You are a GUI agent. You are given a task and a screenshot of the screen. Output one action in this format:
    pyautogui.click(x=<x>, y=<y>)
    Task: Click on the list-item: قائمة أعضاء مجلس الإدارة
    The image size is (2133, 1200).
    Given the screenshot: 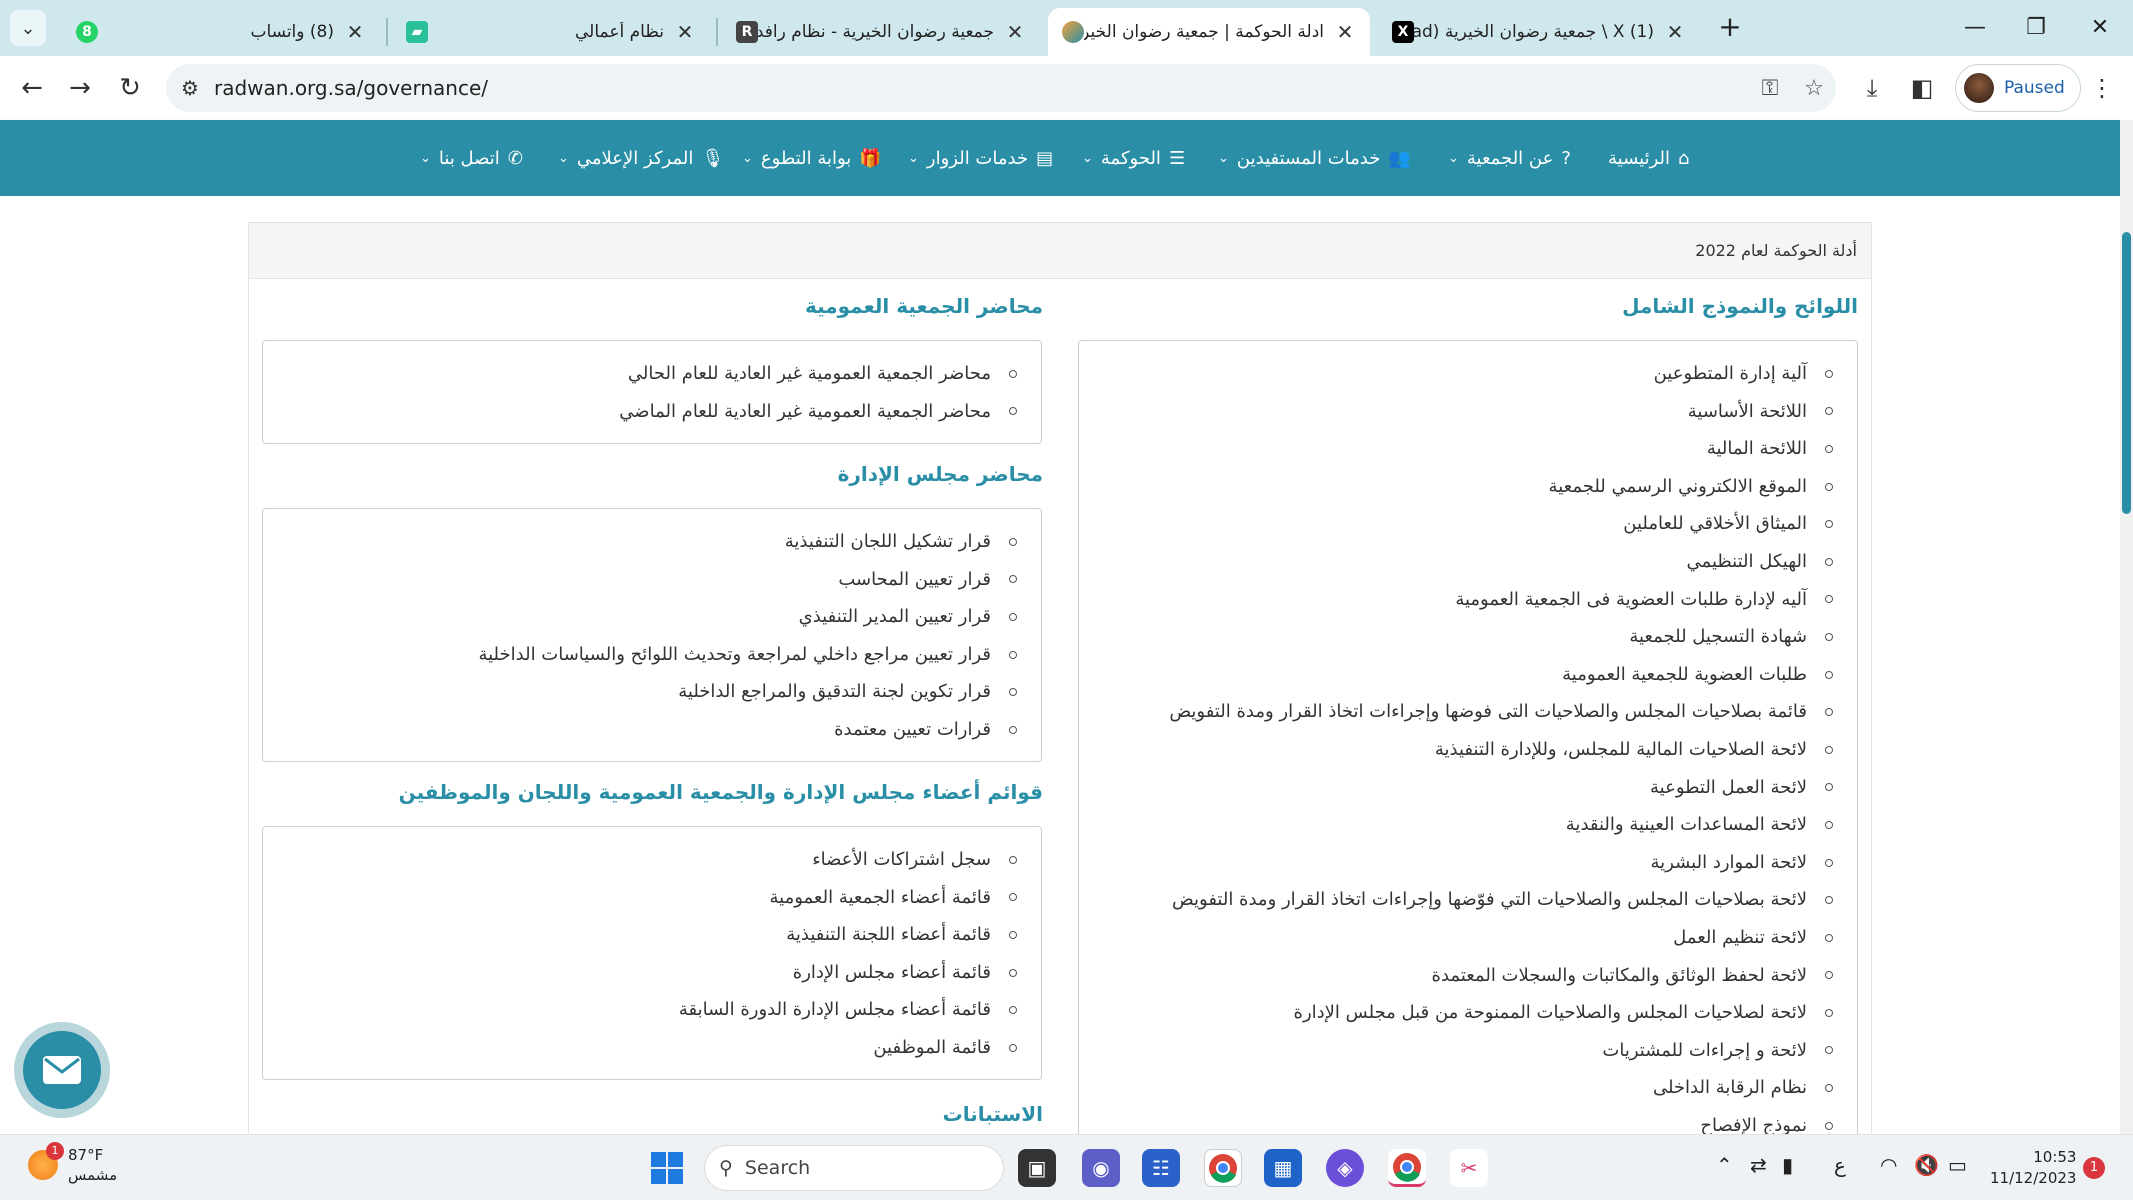 What is the action you would take?
    pyautogui.click(x=642, y=973)
    